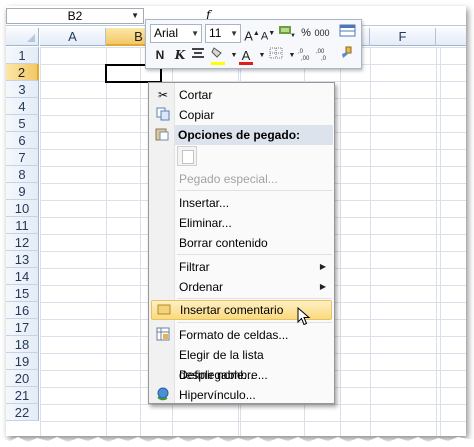  What do you see at coordinates (246, 63) in the screenshot?
I see `font-color-swatch` at bounding box center [246, 63].